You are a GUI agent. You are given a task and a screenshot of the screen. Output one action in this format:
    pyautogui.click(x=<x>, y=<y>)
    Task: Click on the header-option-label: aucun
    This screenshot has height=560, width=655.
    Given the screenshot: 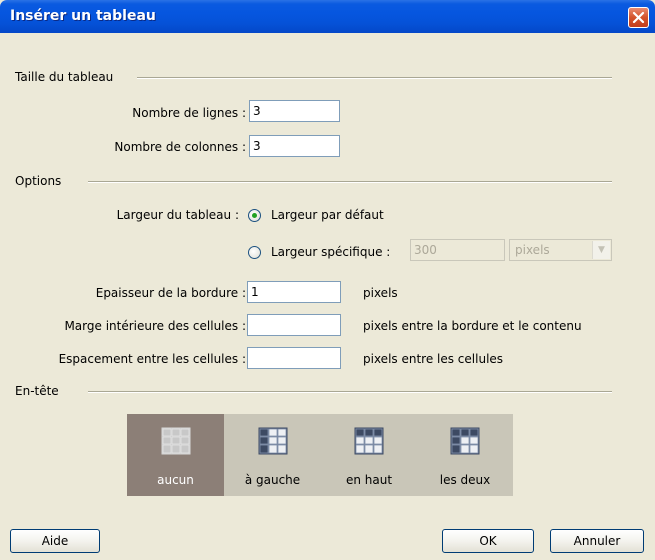 What is the action you would take?
    pyautogui.click(x=175, y=480)
    